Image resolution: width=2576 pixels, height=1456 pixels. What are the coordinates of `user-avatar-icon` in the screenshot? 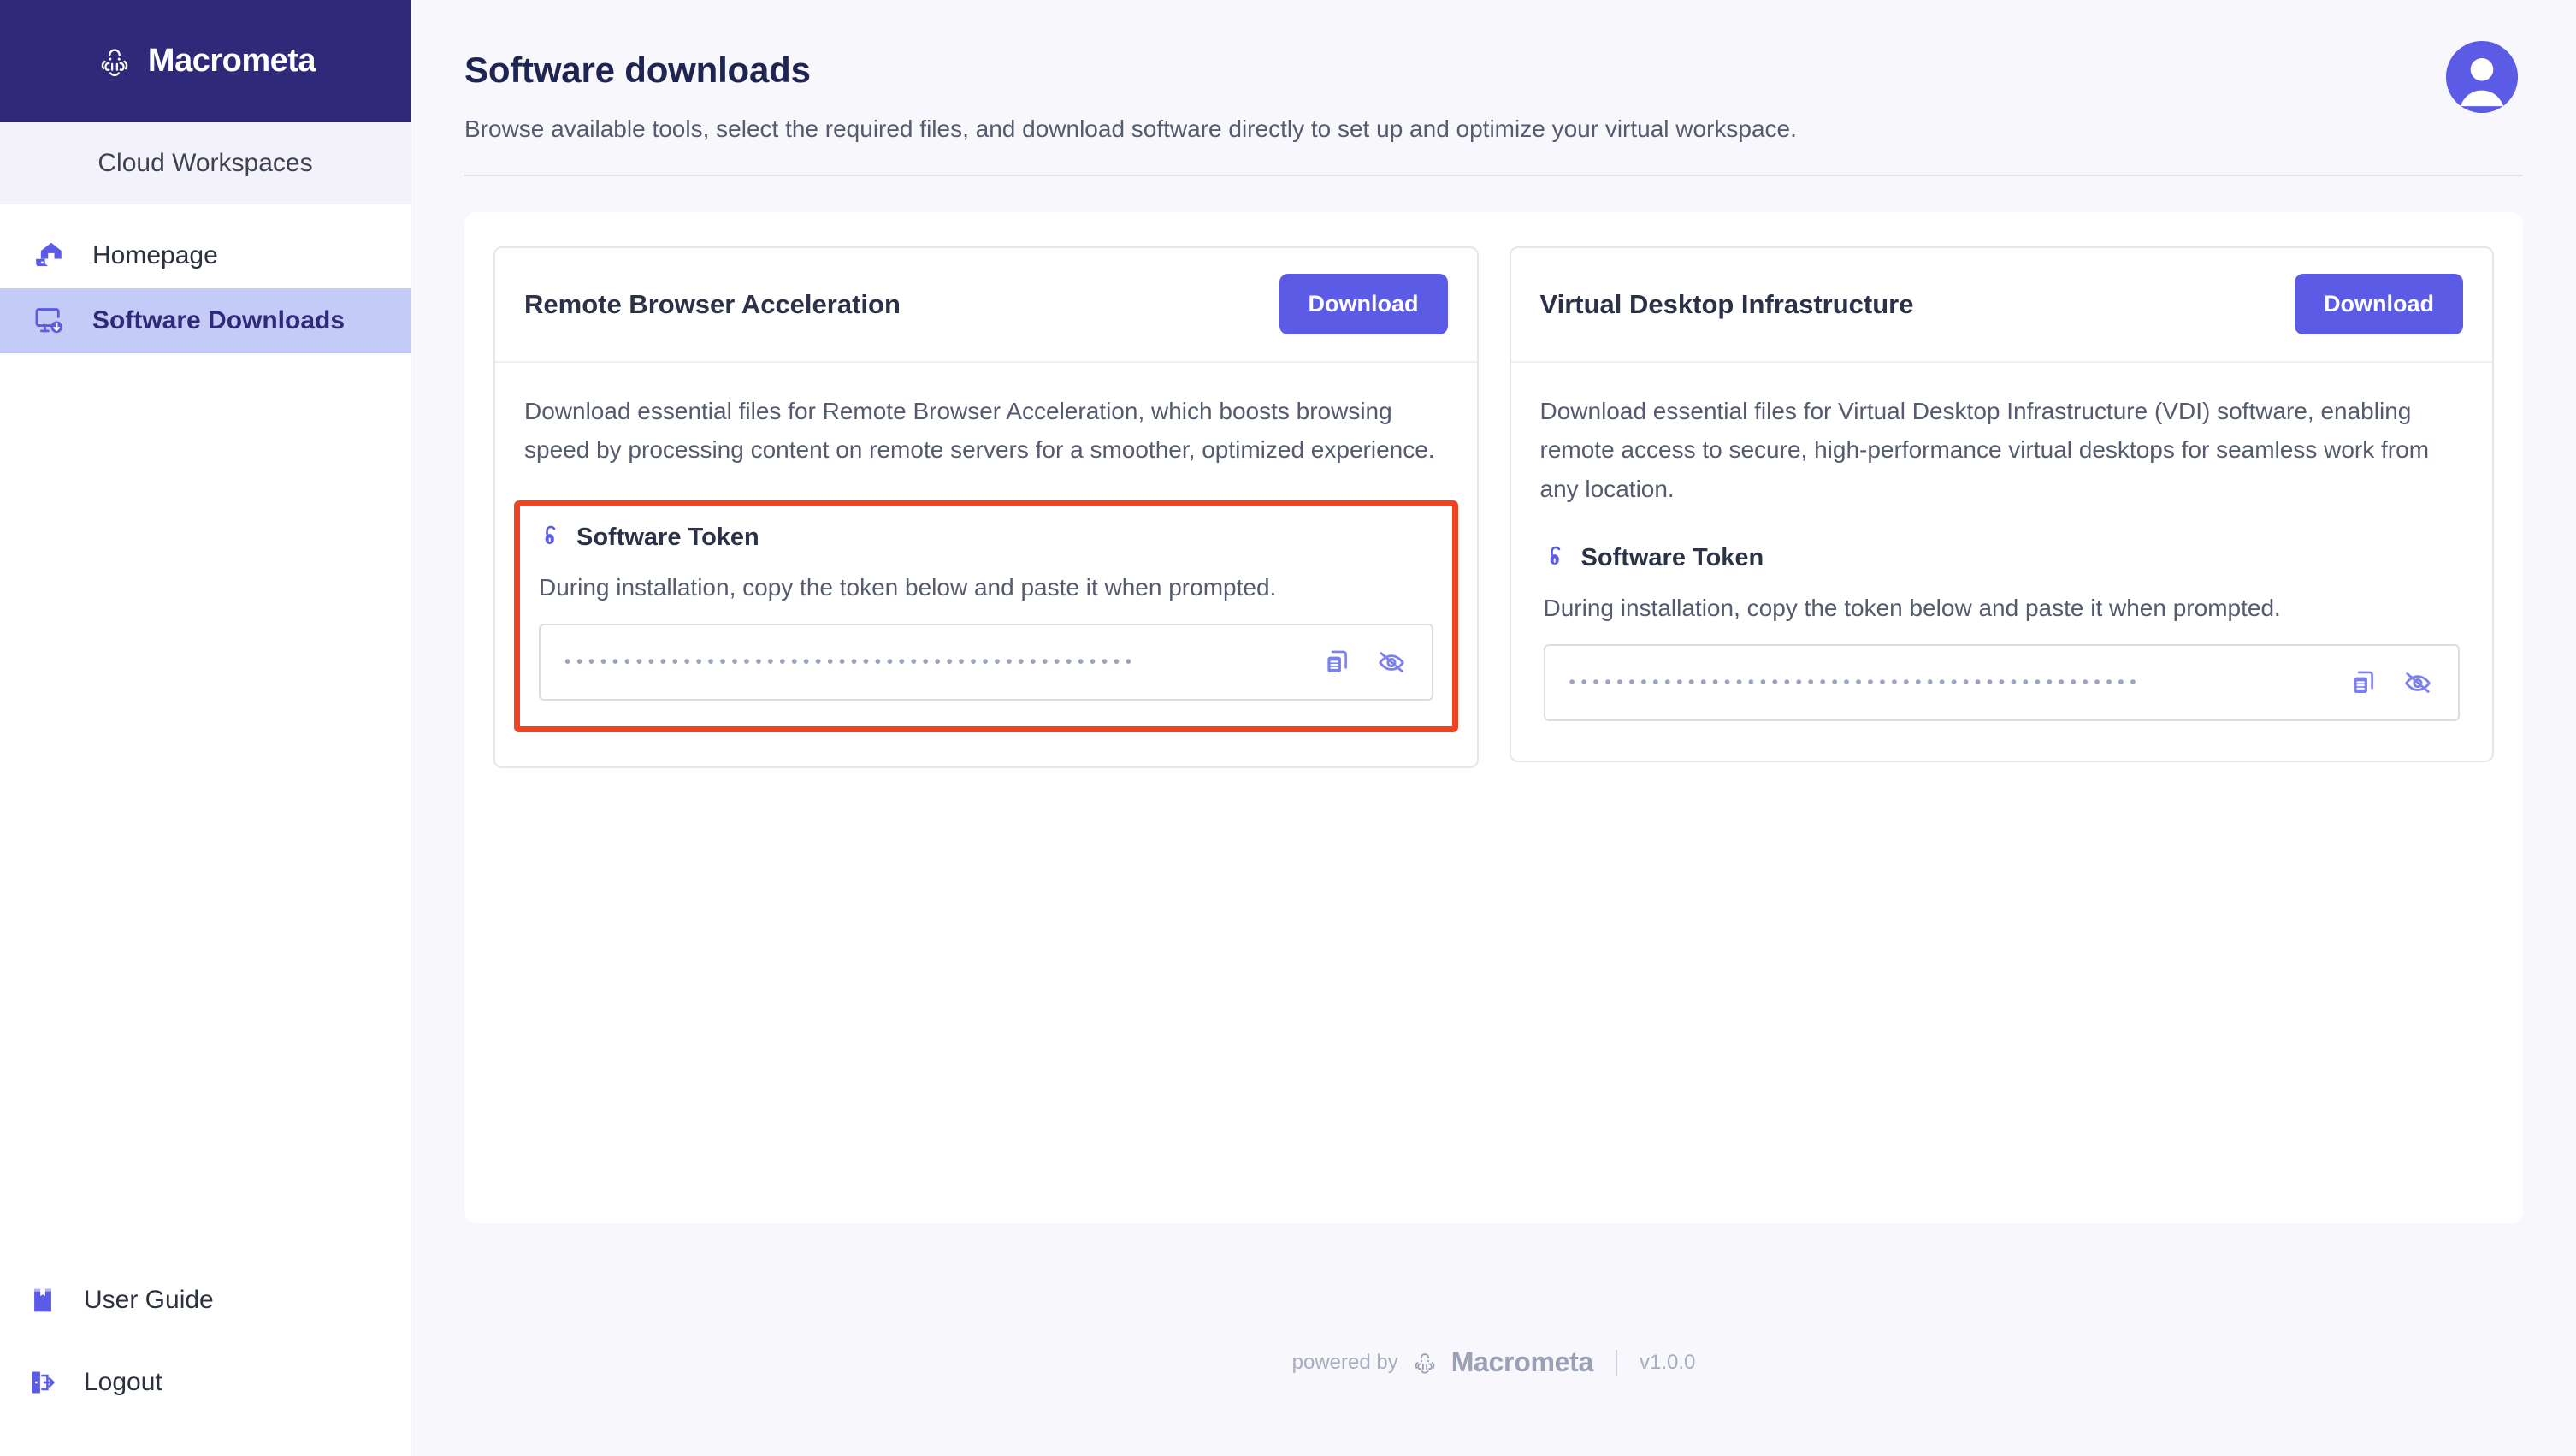 It's located at (2482, 77).